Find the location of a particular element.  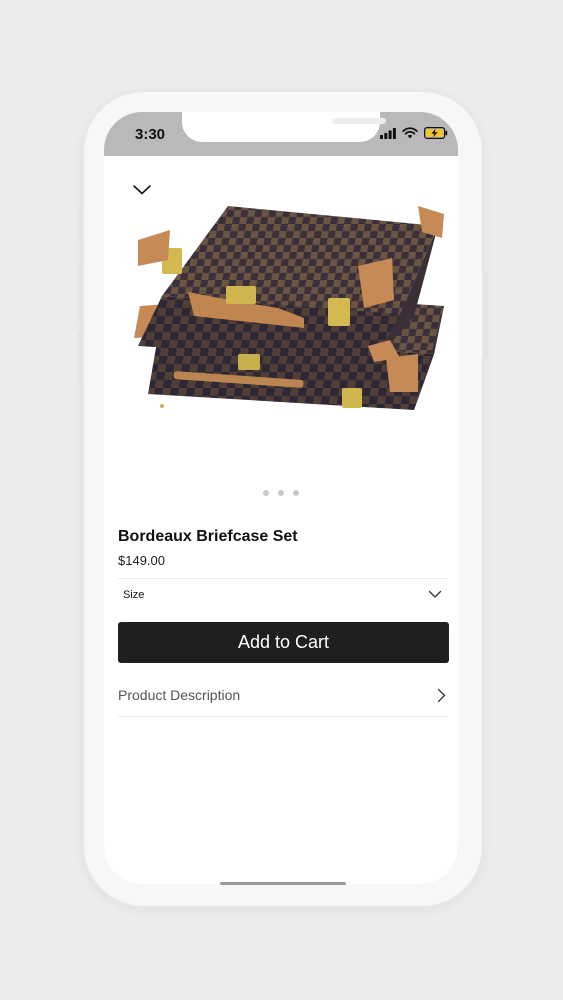

add-to-cart-button: Add to Cart is located at coordinates (283, 642).